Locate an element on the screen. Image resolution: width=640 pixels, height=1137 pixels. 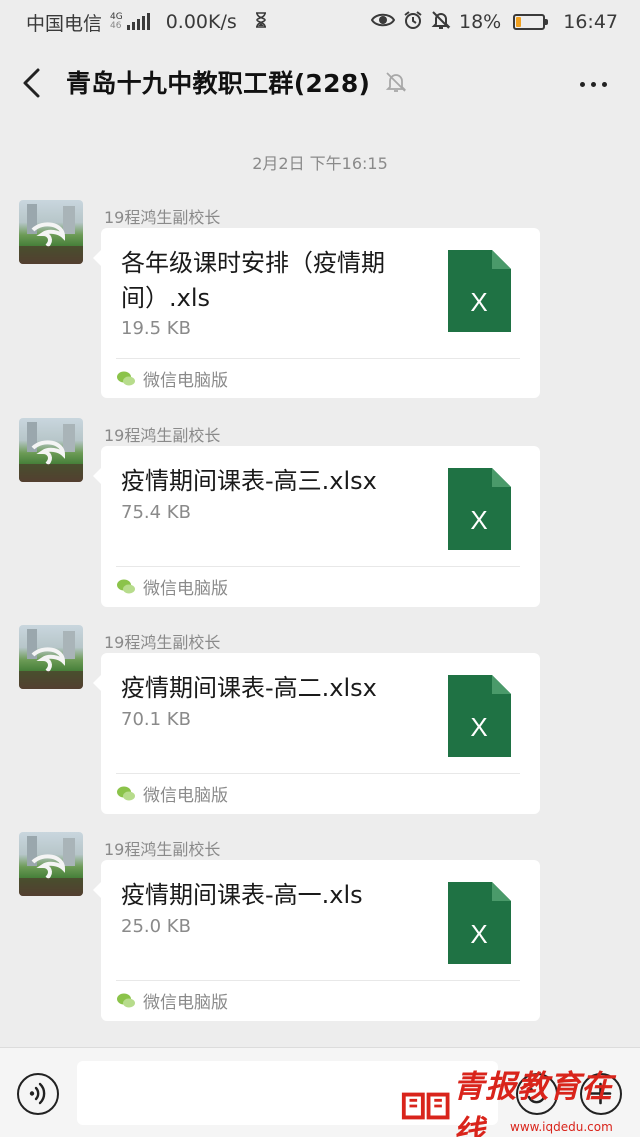
voice-icon is located at coordinates (37, 1093).